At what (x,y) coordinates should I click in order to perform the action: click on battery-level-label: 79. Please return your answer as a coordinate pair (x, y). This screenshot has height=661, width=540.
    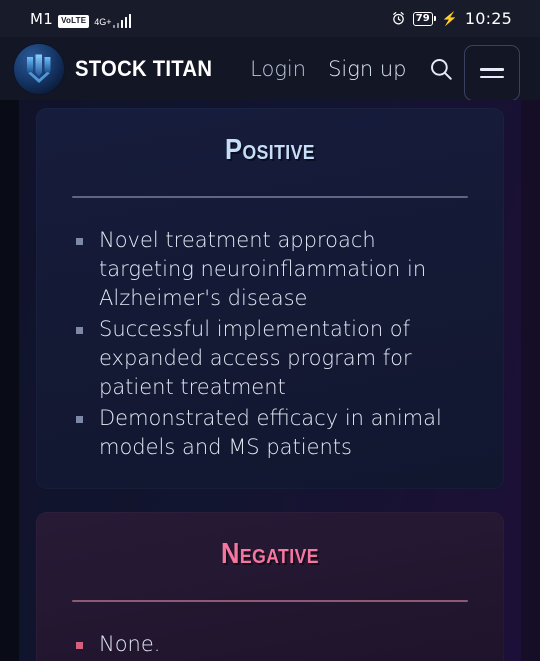
    Looking at the image, I should click on (422, 18).